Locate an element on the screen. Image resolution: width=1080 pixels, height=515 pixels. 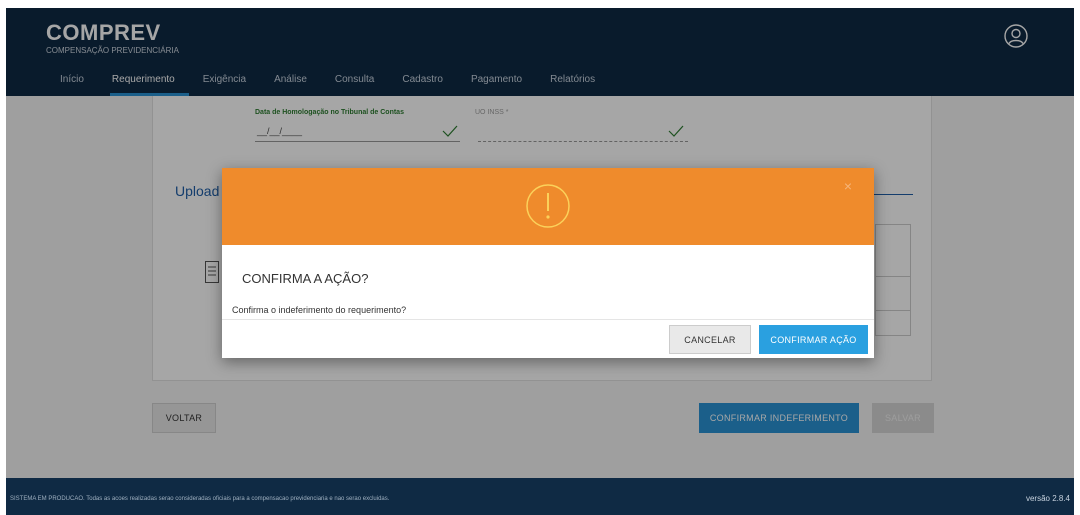
dialog-title: CONFIRMA A AÇÃO? is located at coordinates (305, 278).